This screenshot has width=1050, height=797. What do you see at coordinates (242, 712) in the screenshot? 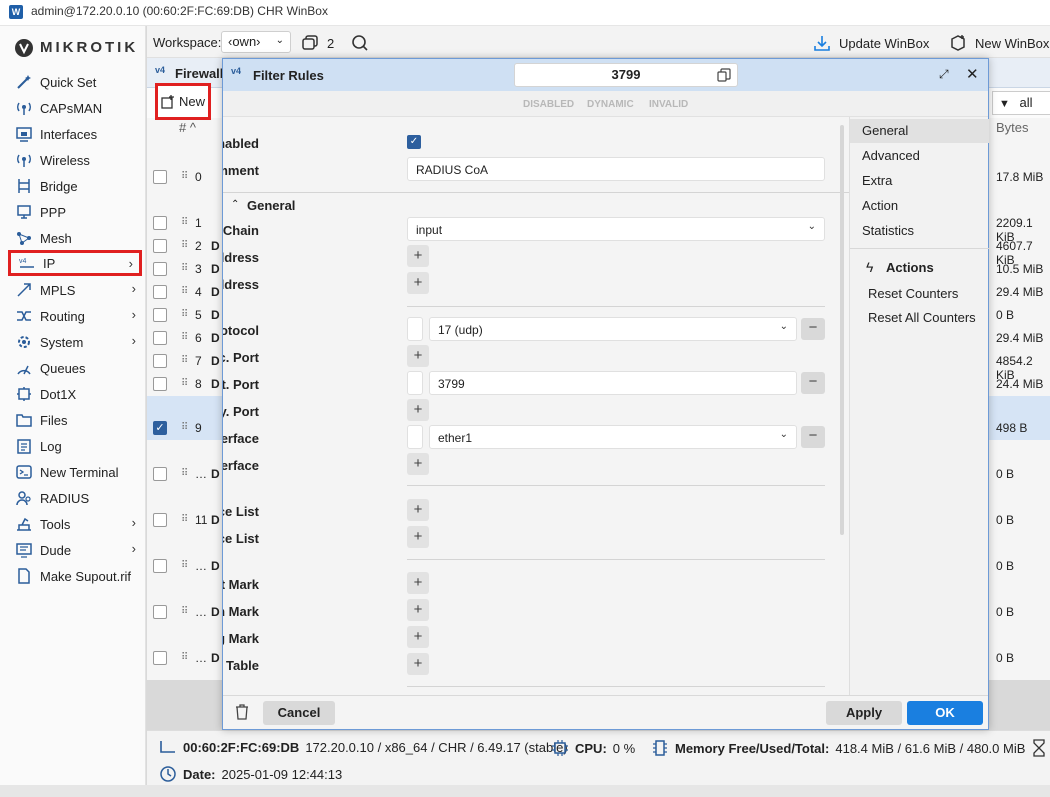
I see `trash-icon` at bounding box center [242, 712].